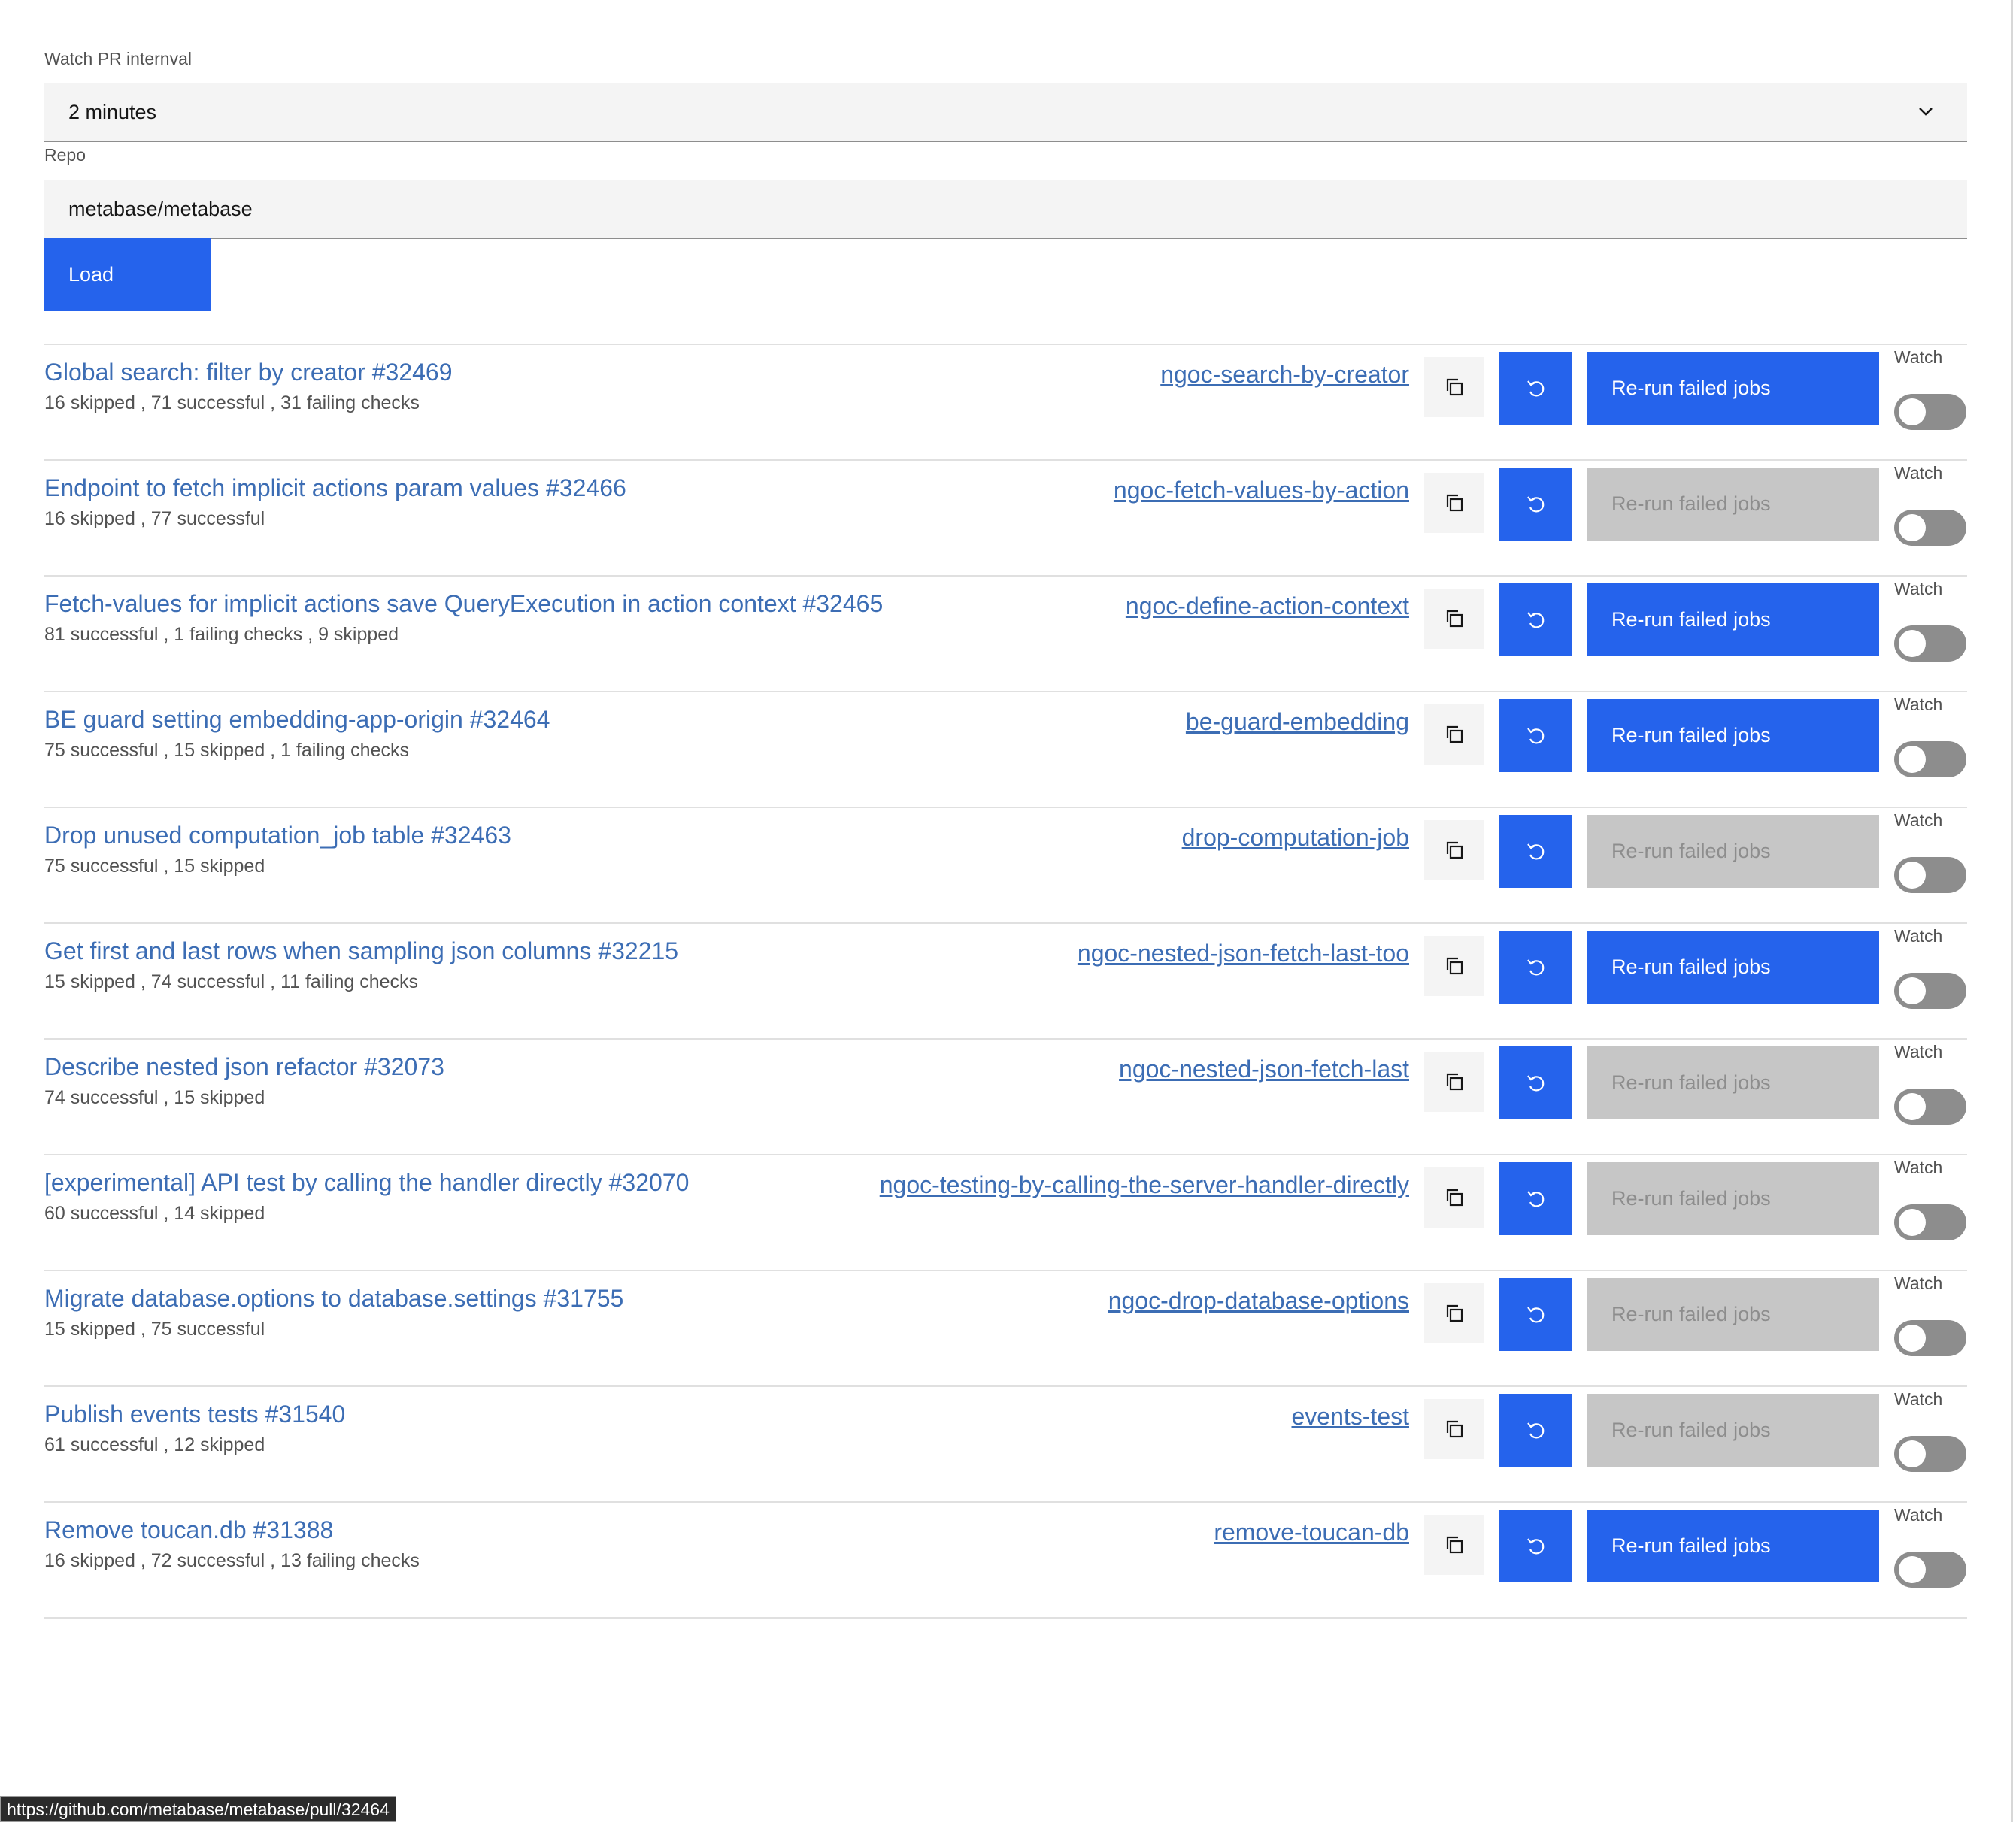 The height and width of the screenshot is (1823, 2016). I want to click on pr-branch-link: remove-toucan-db, so click(1311, 1532).